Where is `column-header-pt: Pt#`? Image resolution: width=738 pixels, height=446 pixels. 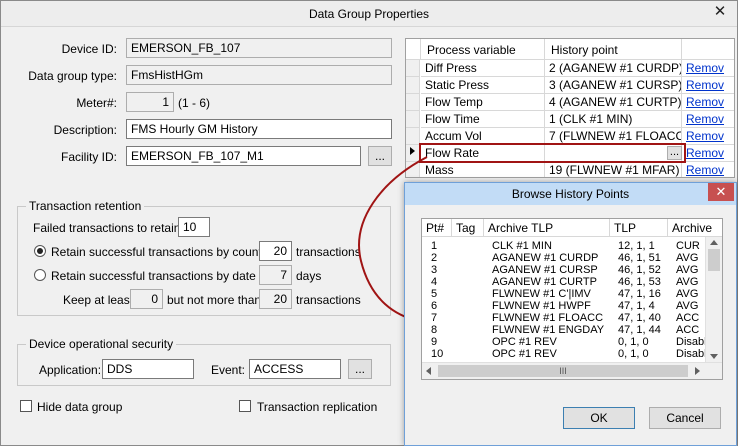 column-header-pt: Pt# is located at coordinates (437, 228).